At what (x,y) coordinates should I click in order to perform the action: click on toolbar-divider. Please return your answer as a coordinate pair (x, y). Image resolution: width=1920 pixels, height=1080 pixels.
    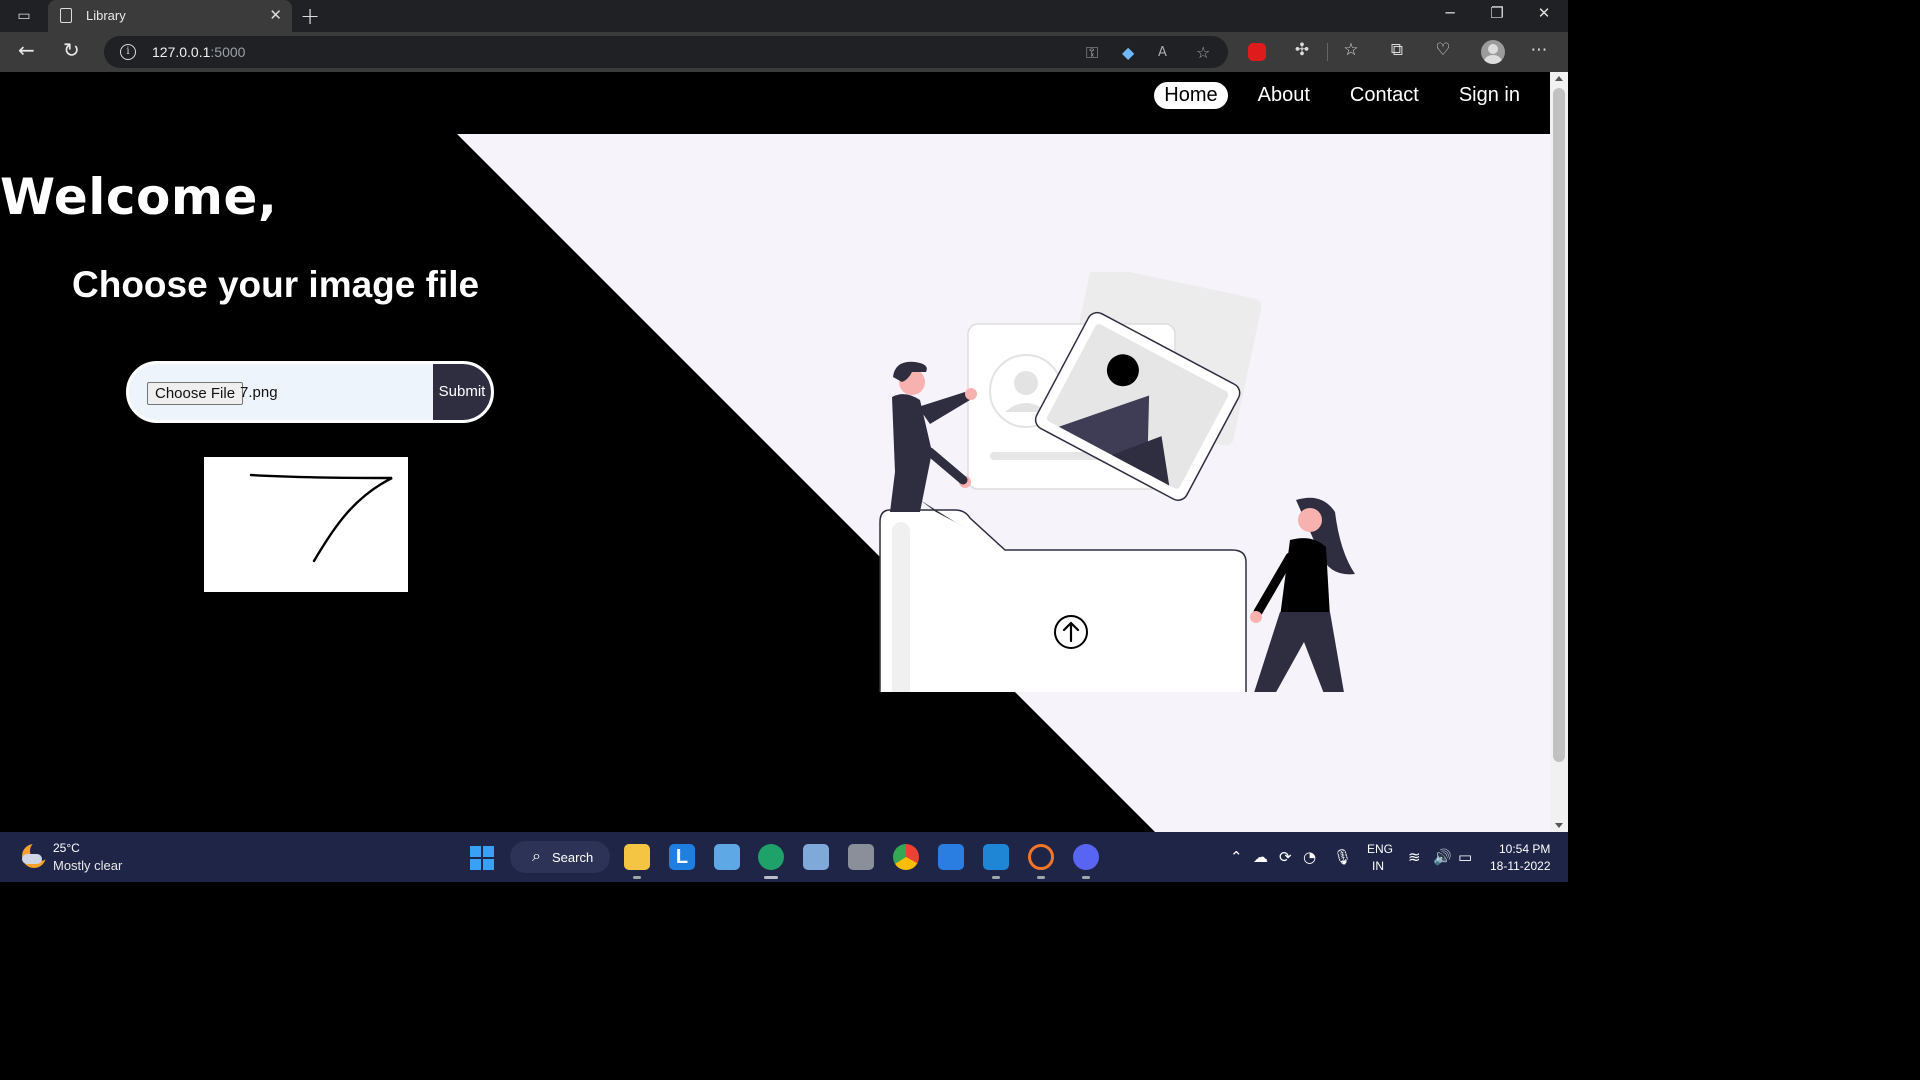
    Looking at the image, I should click on (1327, 52).